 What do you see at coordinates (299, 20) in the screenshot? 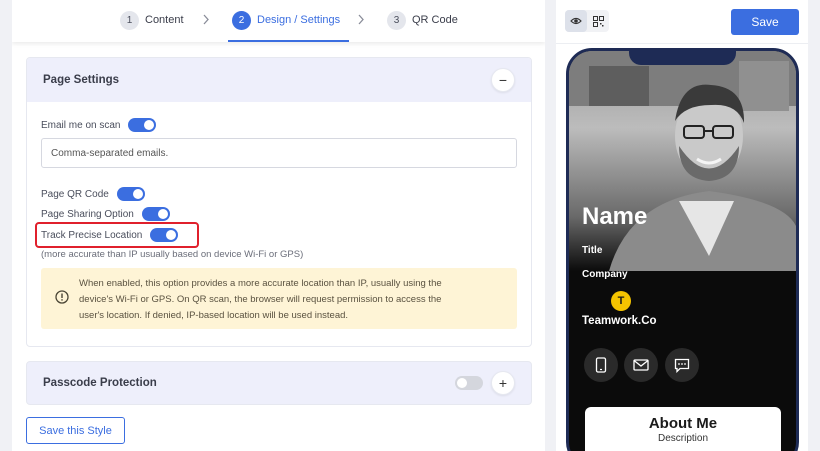
I see `step-label: Design / Settings` at bounding box center [299, 20].